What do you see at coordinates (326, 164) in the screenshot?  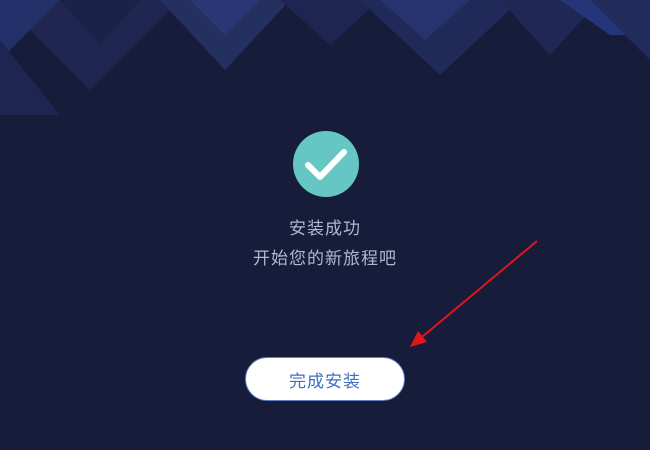 I see `check-circle-icon` at bounding box center [326, 164].